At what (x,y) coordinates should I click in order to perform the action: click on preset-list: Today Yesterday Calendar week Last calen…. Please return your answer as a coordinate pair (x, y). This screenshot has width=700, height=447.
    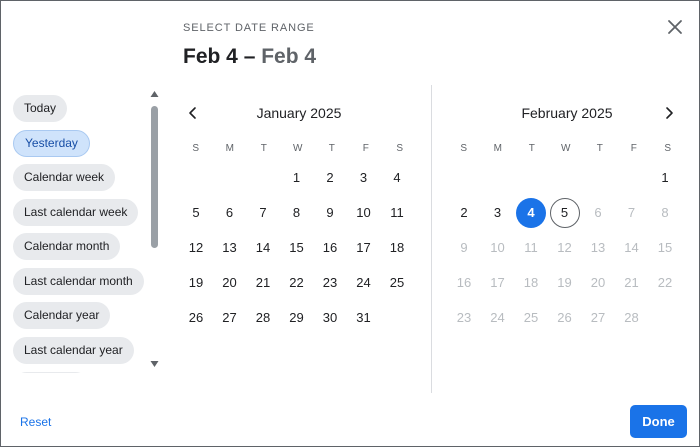
    Looking at the image, I should click on (79, 232).